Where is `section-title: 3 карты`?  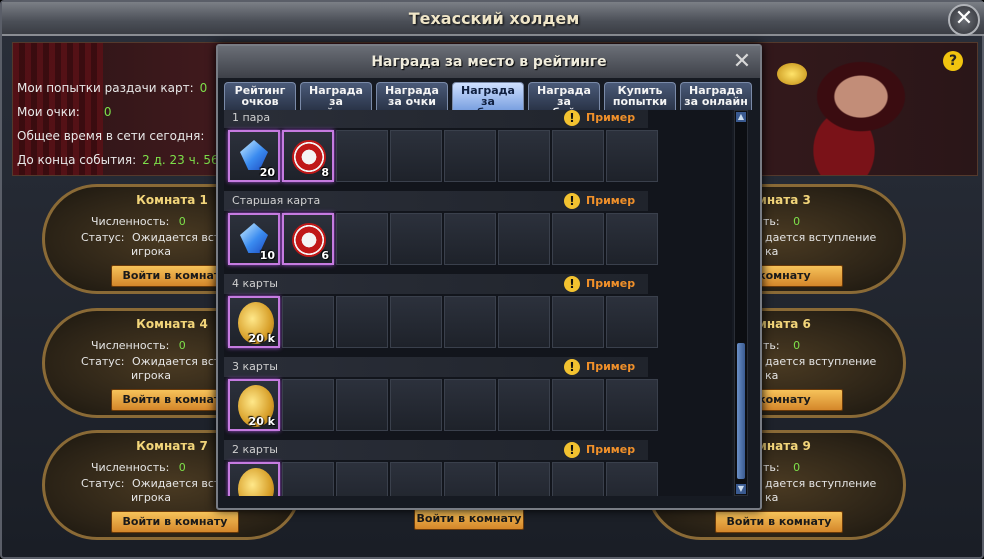
section-title: 3 карты is located at coordinates (436, 367).